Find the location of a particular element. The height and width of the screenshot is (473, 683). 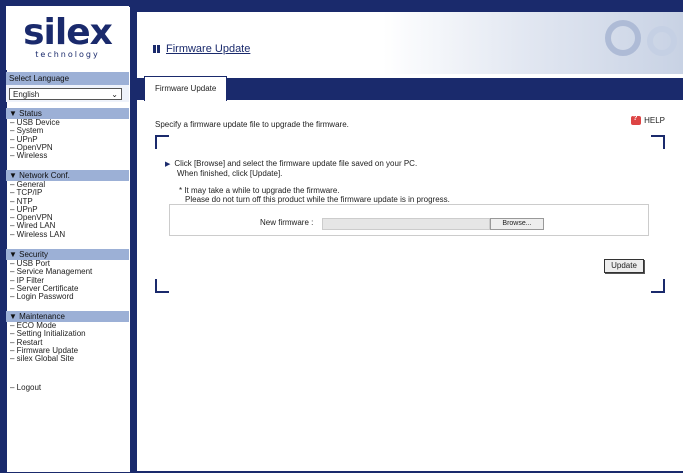

menu-item-wireless: – Wireless is located at coordinates (67, 155).